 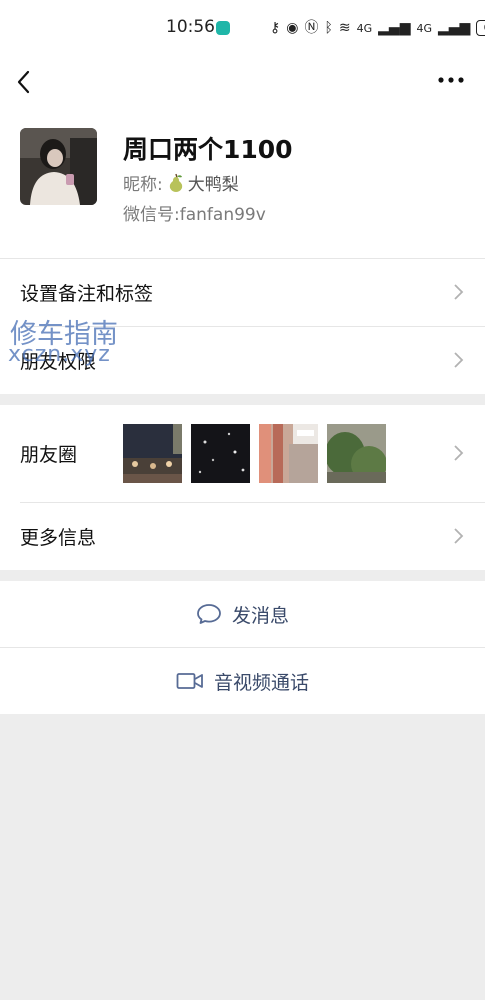 I want to click on nickname-label: 昵称:, so click(x=143, y=185).